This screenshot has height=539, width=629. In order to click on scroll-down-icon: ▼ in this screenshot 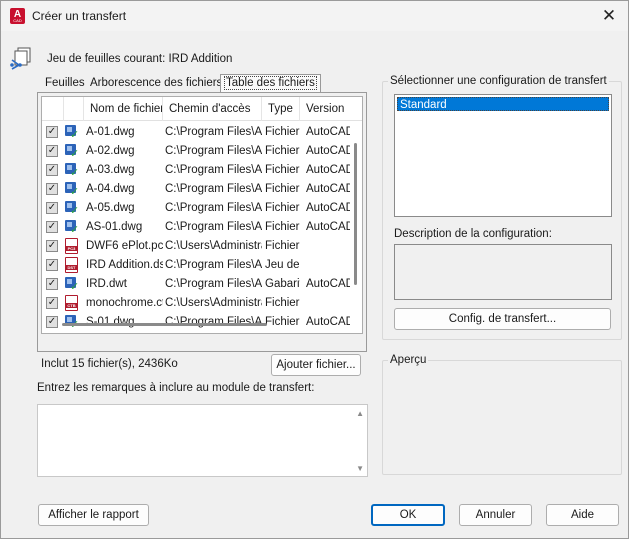, I will do `click(360, 468)`.